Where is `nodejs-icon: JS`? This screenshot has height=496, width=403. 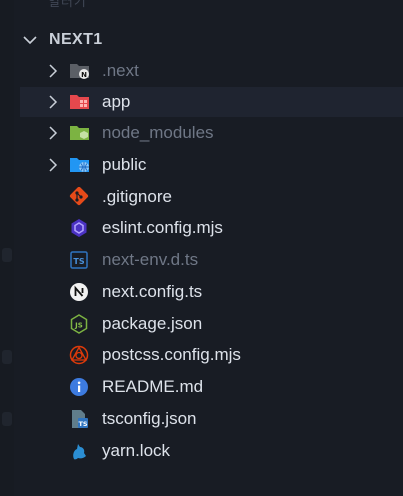
nodejs-icon: JS is located at coordinates (80, 324).